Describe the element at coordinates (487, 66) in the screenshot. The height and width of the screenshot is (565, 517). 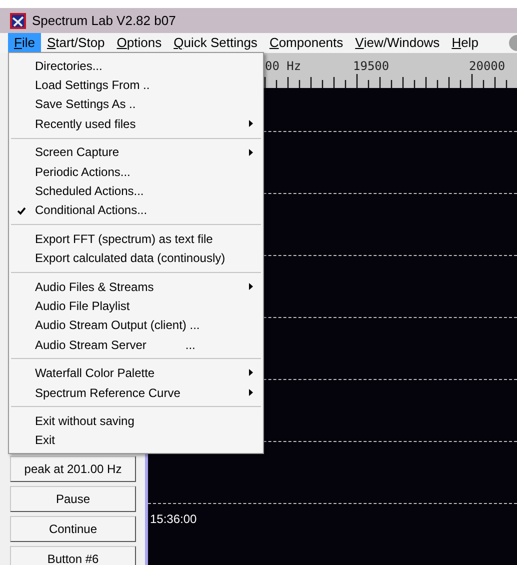
I see `frequency-label: 20000` at that location.